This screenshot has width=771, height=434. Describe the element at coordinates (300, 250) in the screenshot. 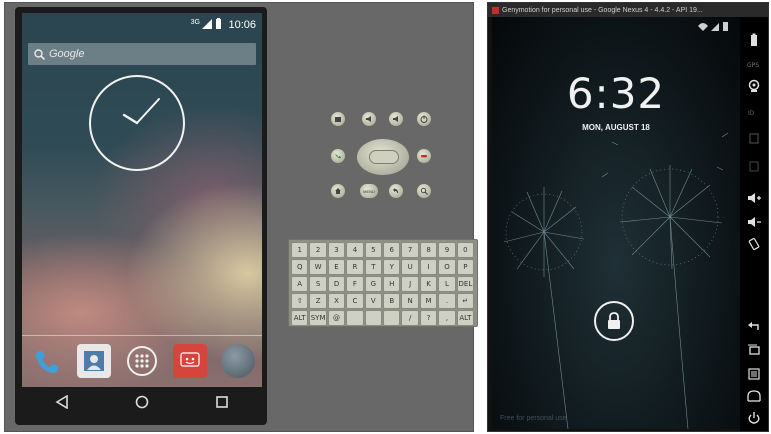

I see `keyboard-key: 1` at that location.